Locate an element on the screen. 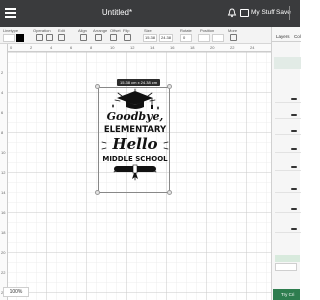 The image size is (320, 300). ruler-horizontal: 0 2 4 6 8 10 12 14 16 18 20 22 24 is located at coordinates (139, 48).